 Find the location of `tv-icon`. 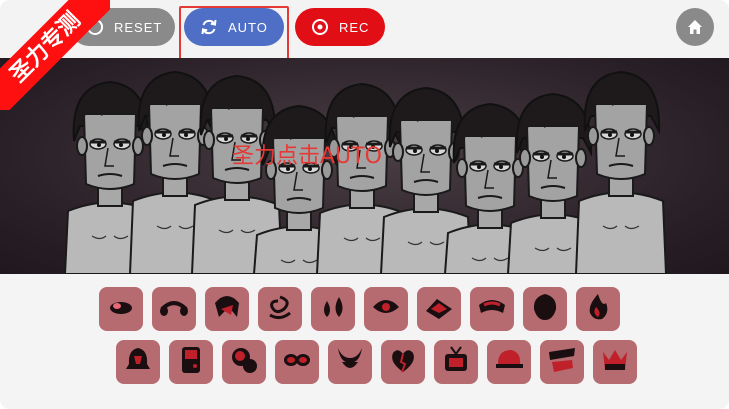

tv-icon is located at coordinates (456, 362).